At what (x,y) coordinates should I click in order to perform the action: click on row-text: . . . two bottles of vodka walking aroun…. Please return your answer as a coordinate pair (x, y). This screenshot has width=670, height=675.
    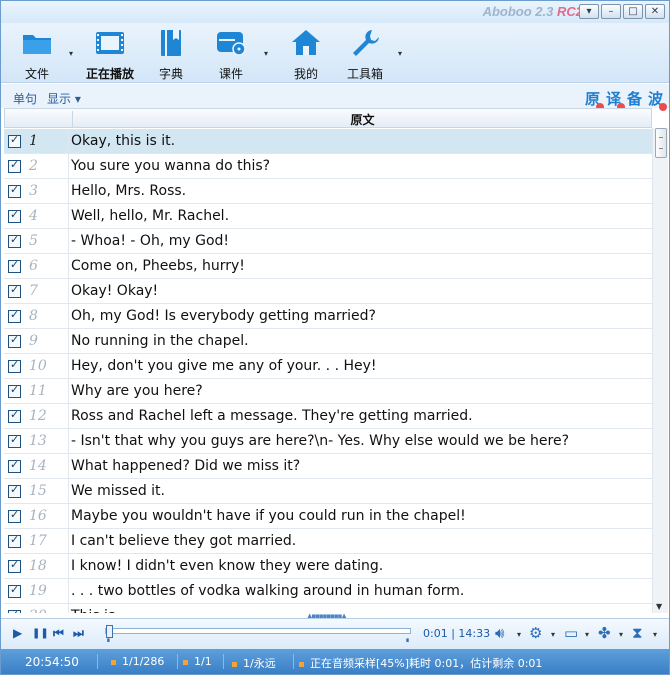
    Looking at the image, I should click on (267, 591).